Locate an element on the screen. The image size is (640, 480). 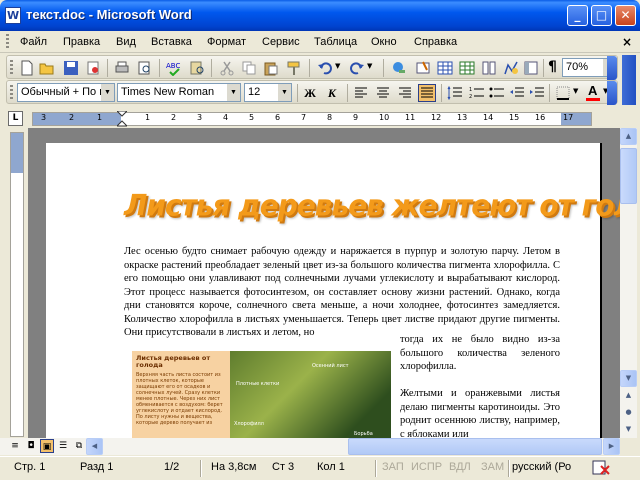
horizontal-scrollbar: ◀ ▶ is located at coordinates (353, 446).